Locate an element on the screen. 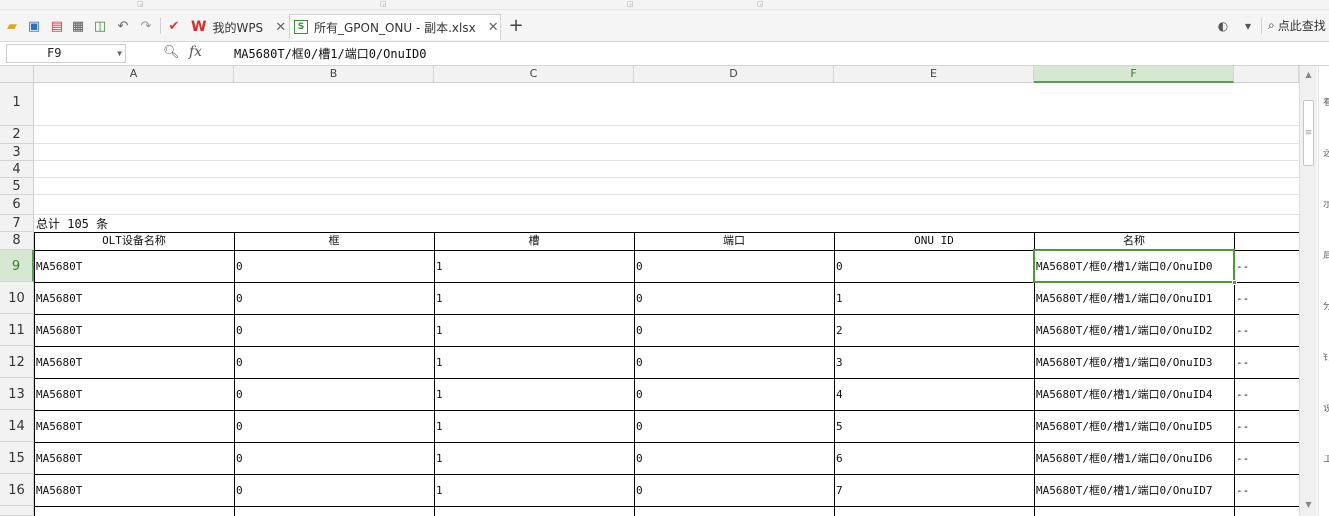 The height and width of the screenshot is (516, 1329). row-header: 13 is located at coordinates (17, 394).